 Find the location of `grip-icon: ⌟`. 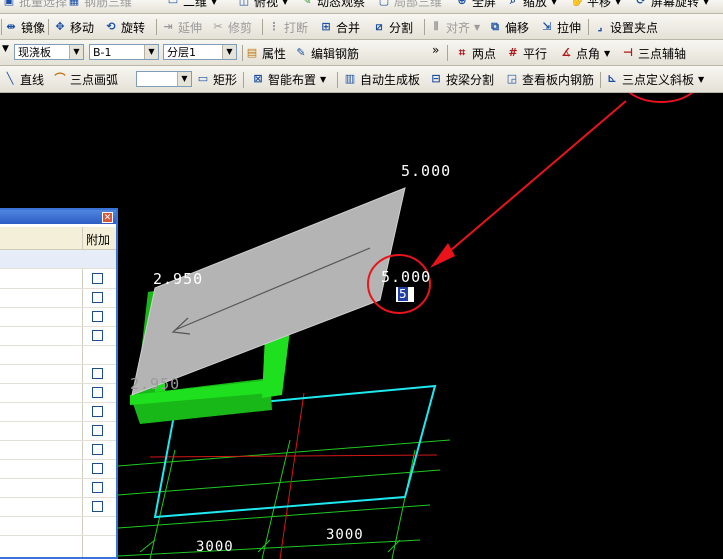

grip-icon: ⌟ is located at coordinates (600, 26).